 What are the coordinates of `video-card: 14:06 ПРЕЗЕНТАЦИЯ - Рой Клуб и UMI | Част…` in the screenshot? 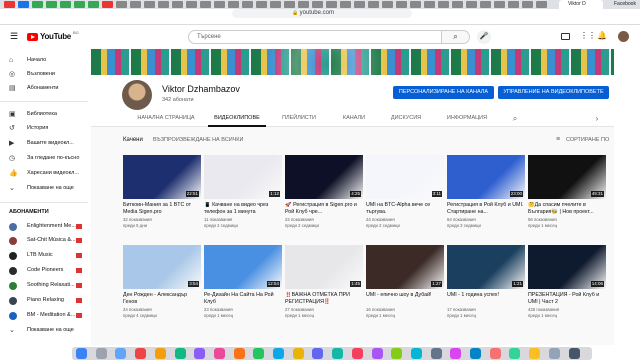 It's located at (567, 284).